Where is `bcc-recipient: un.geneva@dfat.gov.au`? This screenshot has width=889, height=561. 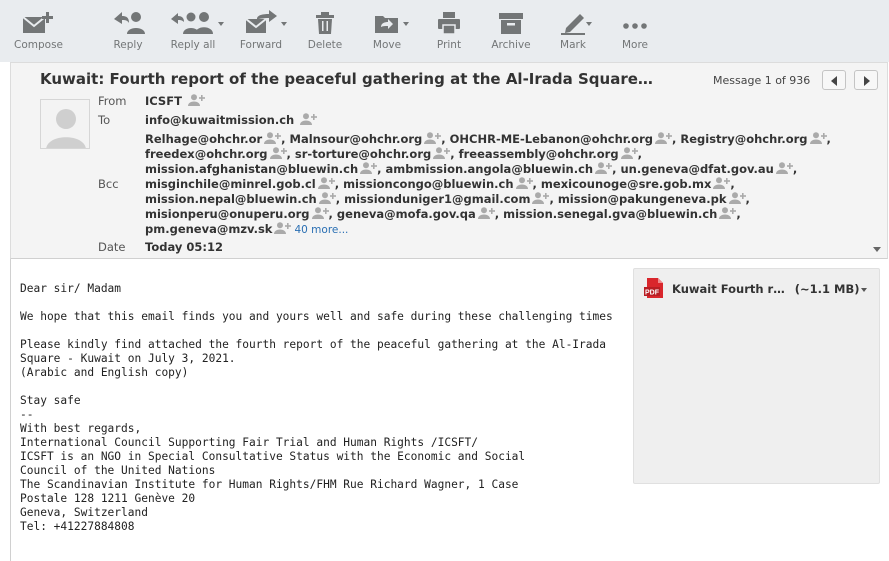 bcc-recipient: un.geneva@dfat.gov.au is located at coordinates (696, 169).